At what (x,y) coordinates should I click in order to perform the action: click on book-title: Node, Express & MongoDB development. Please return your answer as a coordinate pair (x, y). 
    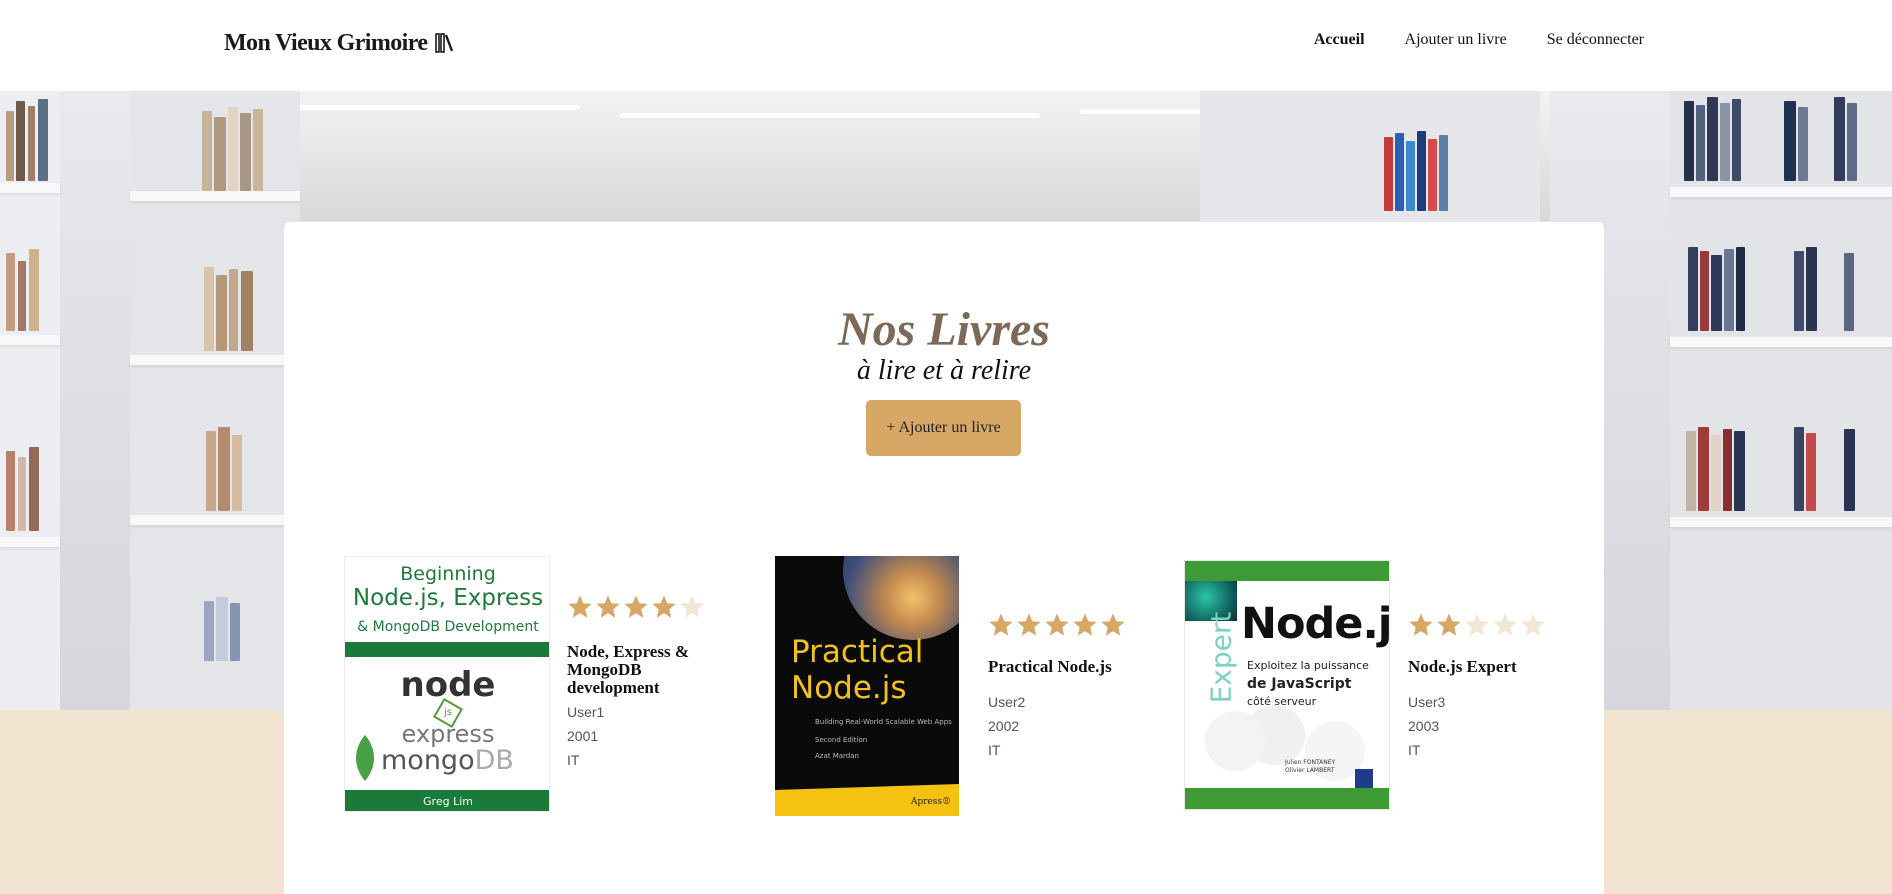
    Looking at the image, I should click on (642, 670).